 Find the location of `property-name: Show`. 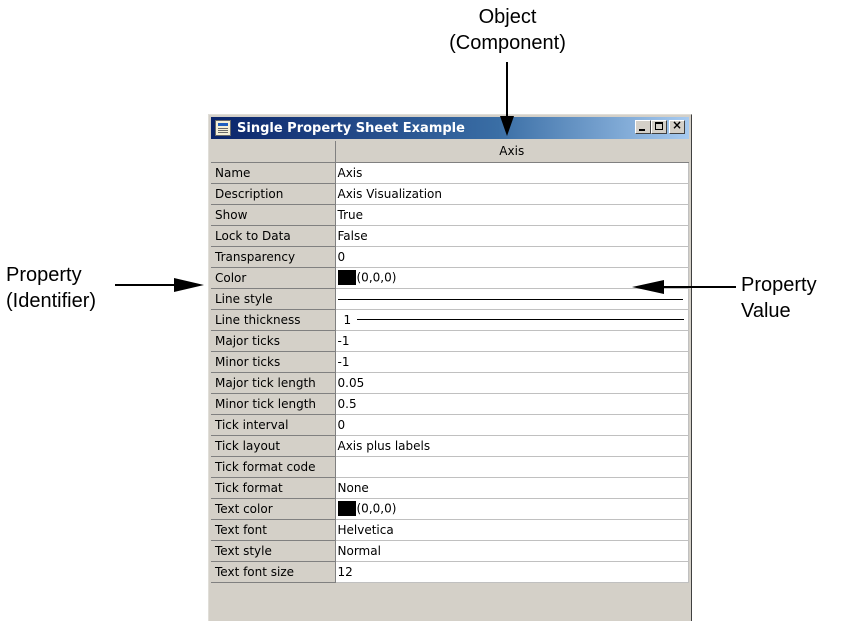

property-name: Show is located at coordinates (273, 214).